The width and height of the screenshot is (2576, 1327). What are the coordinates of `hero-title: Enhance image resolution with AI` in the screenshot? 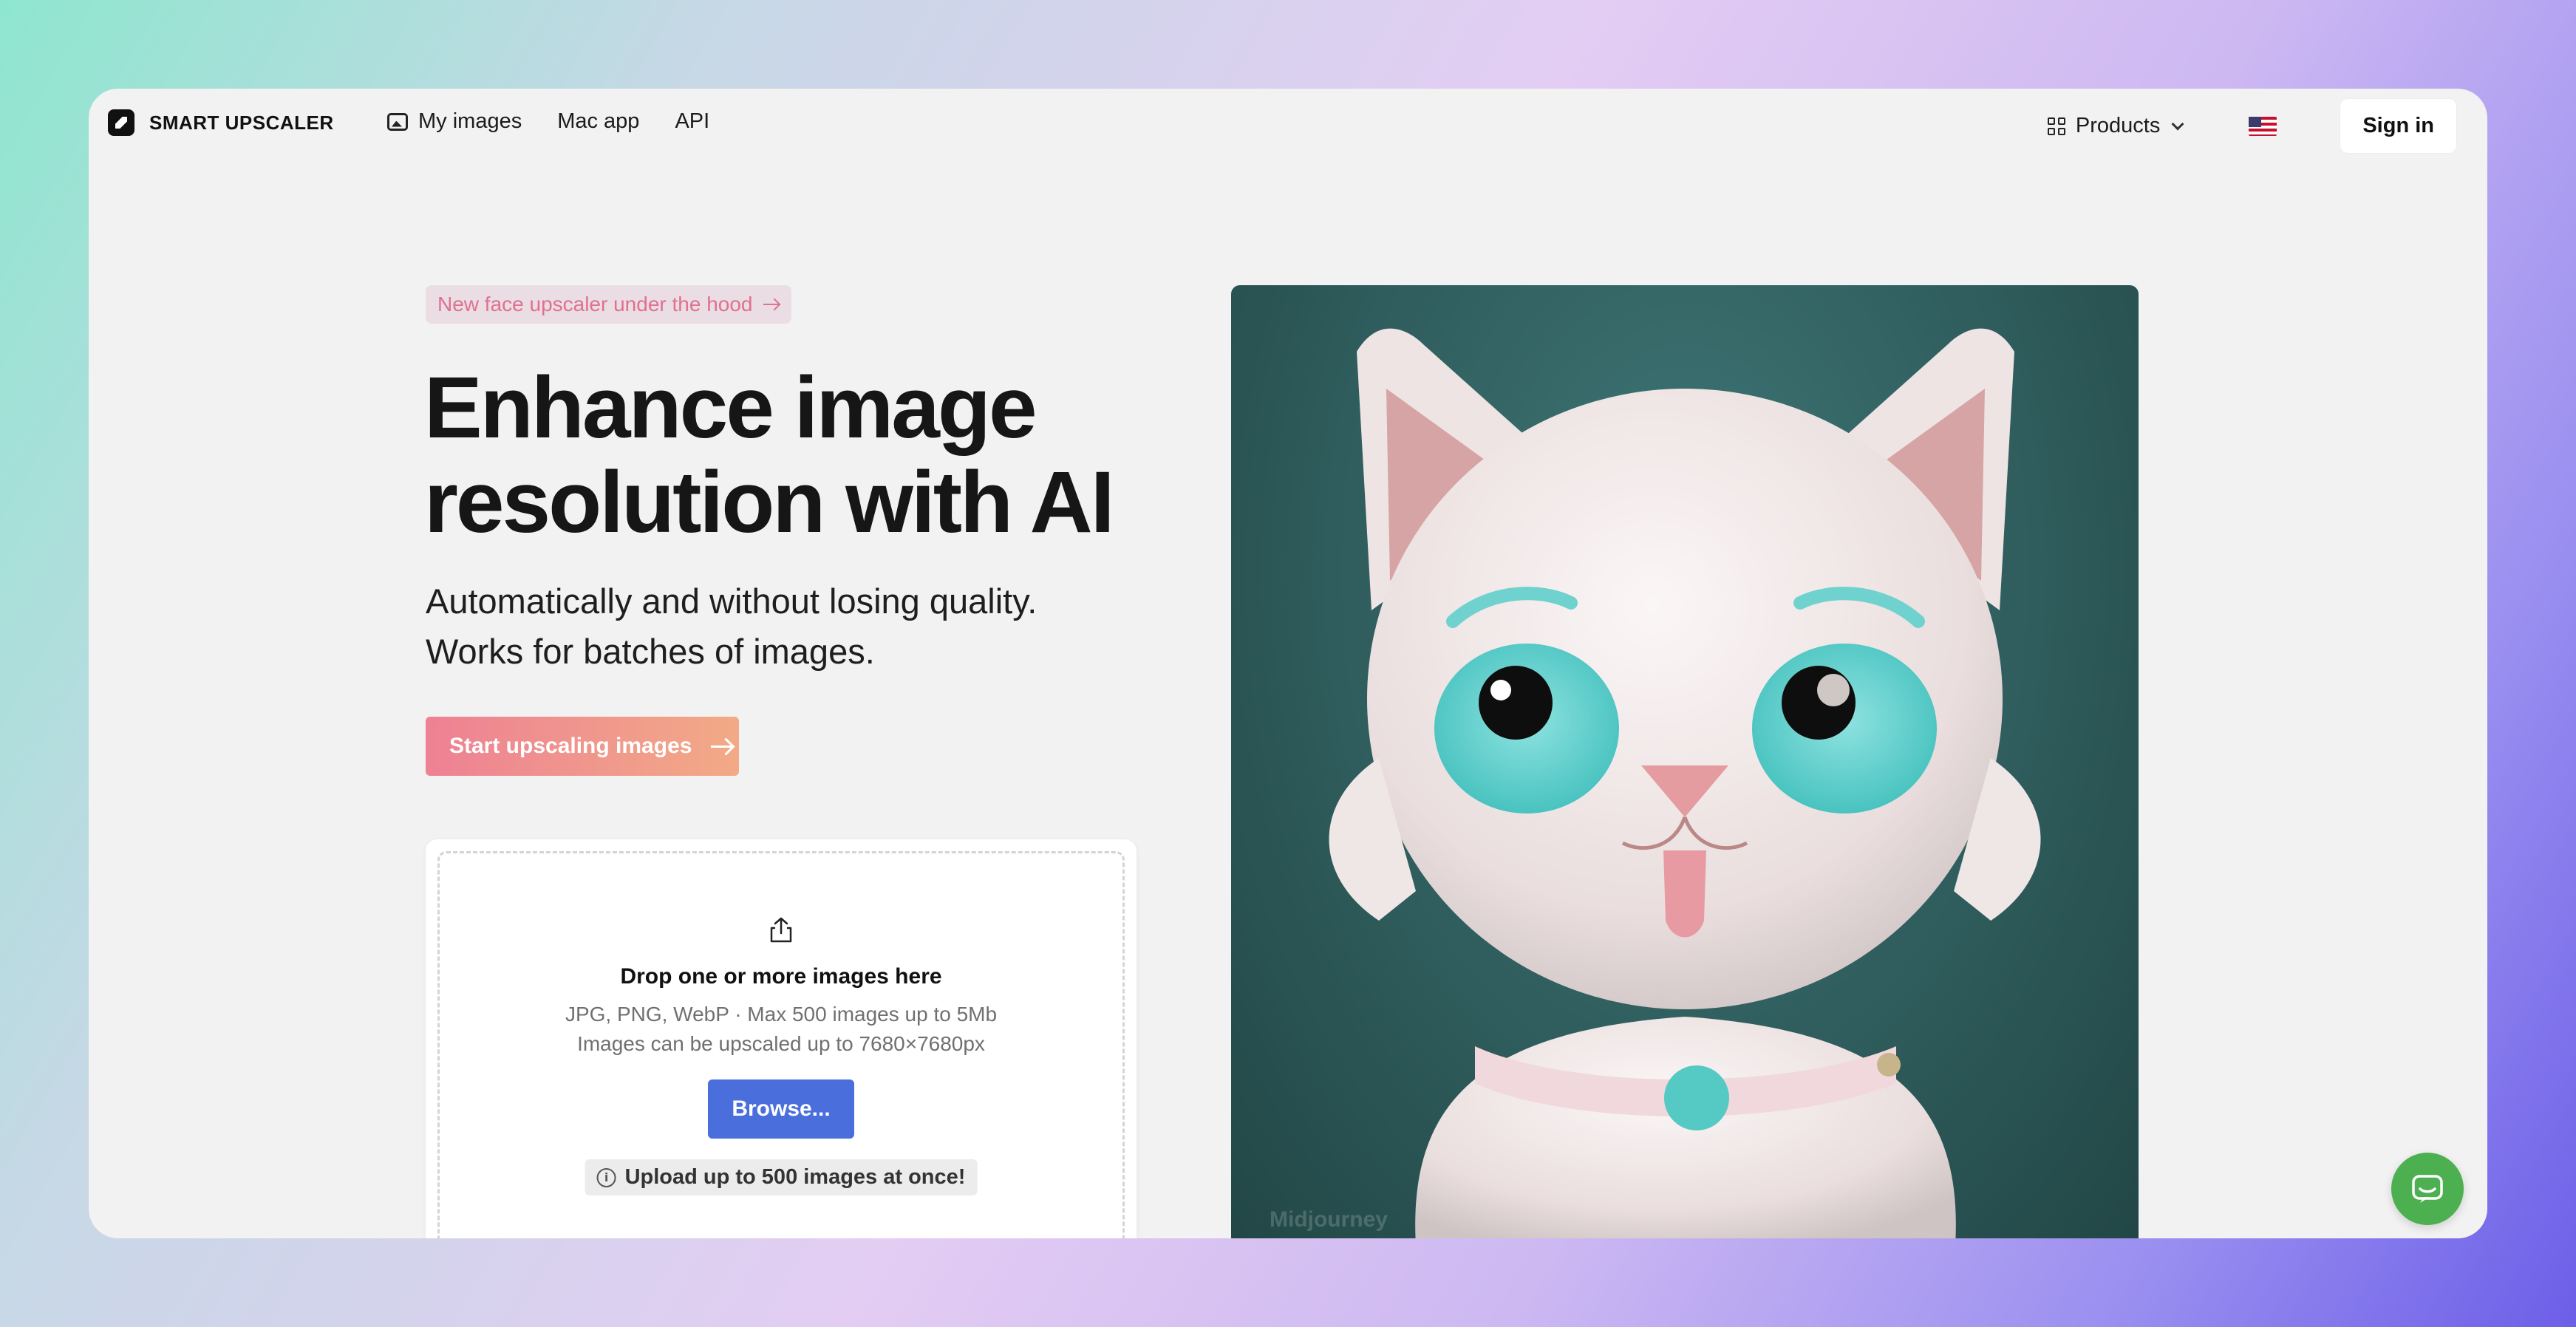 It's located at (830, 455).